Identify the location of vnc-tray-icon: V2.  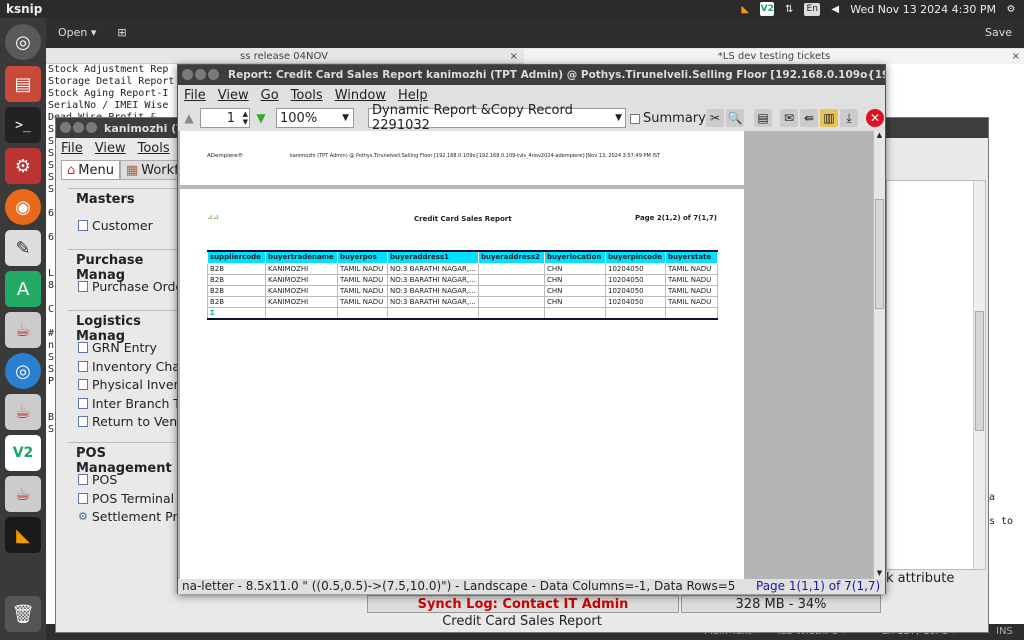
(767, 9).